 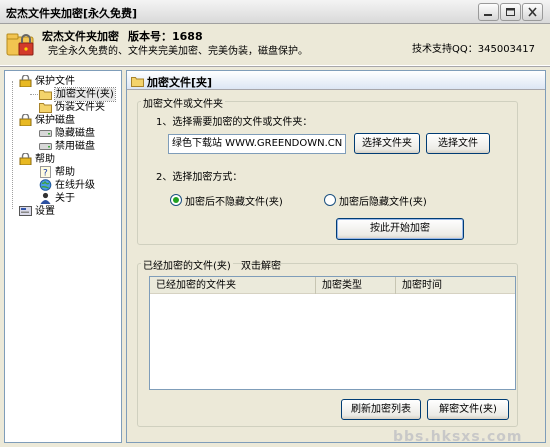 What do you see at coordinates (336, 80) in the screenshot?
I see `panel-header: 加密文件[夹]` at bounding box center [336, 80].